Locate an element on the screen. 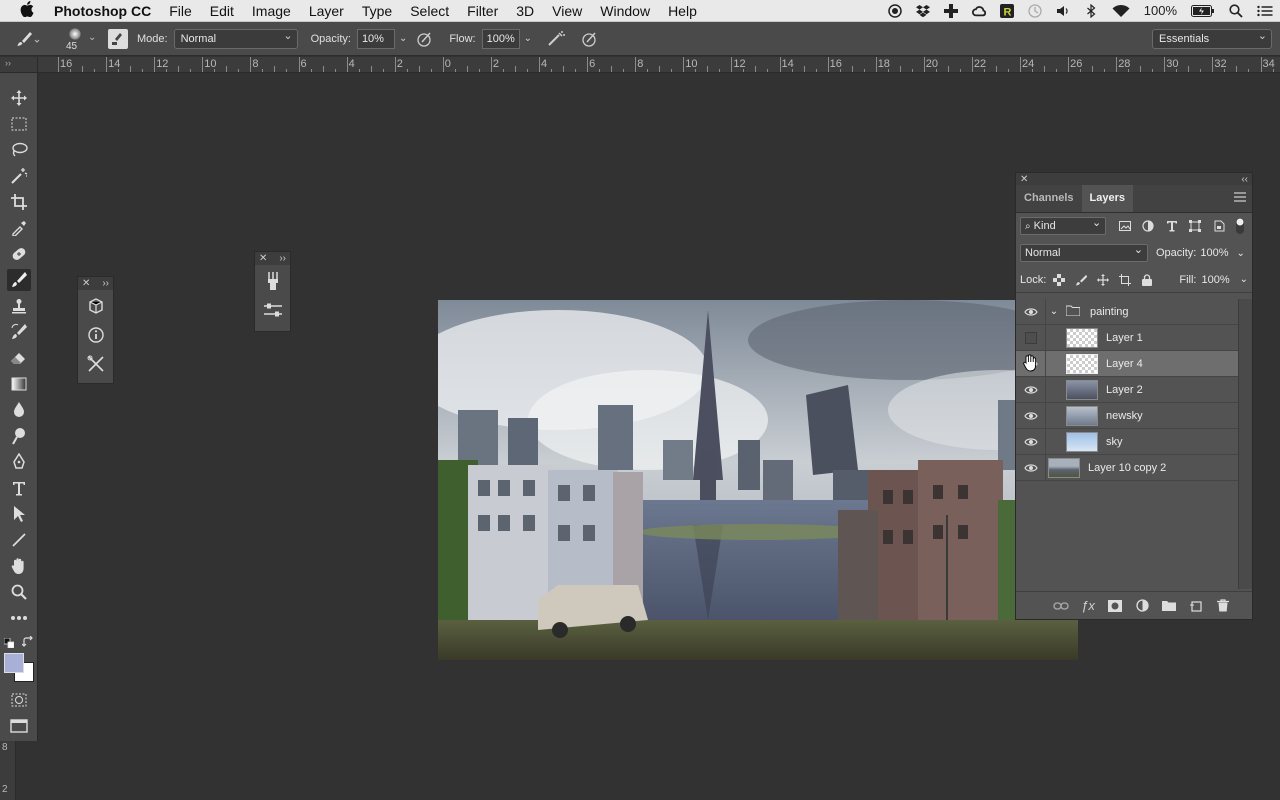 The image size is (1280, 800). screen-mode-icon is located at coordinates (19, 726).